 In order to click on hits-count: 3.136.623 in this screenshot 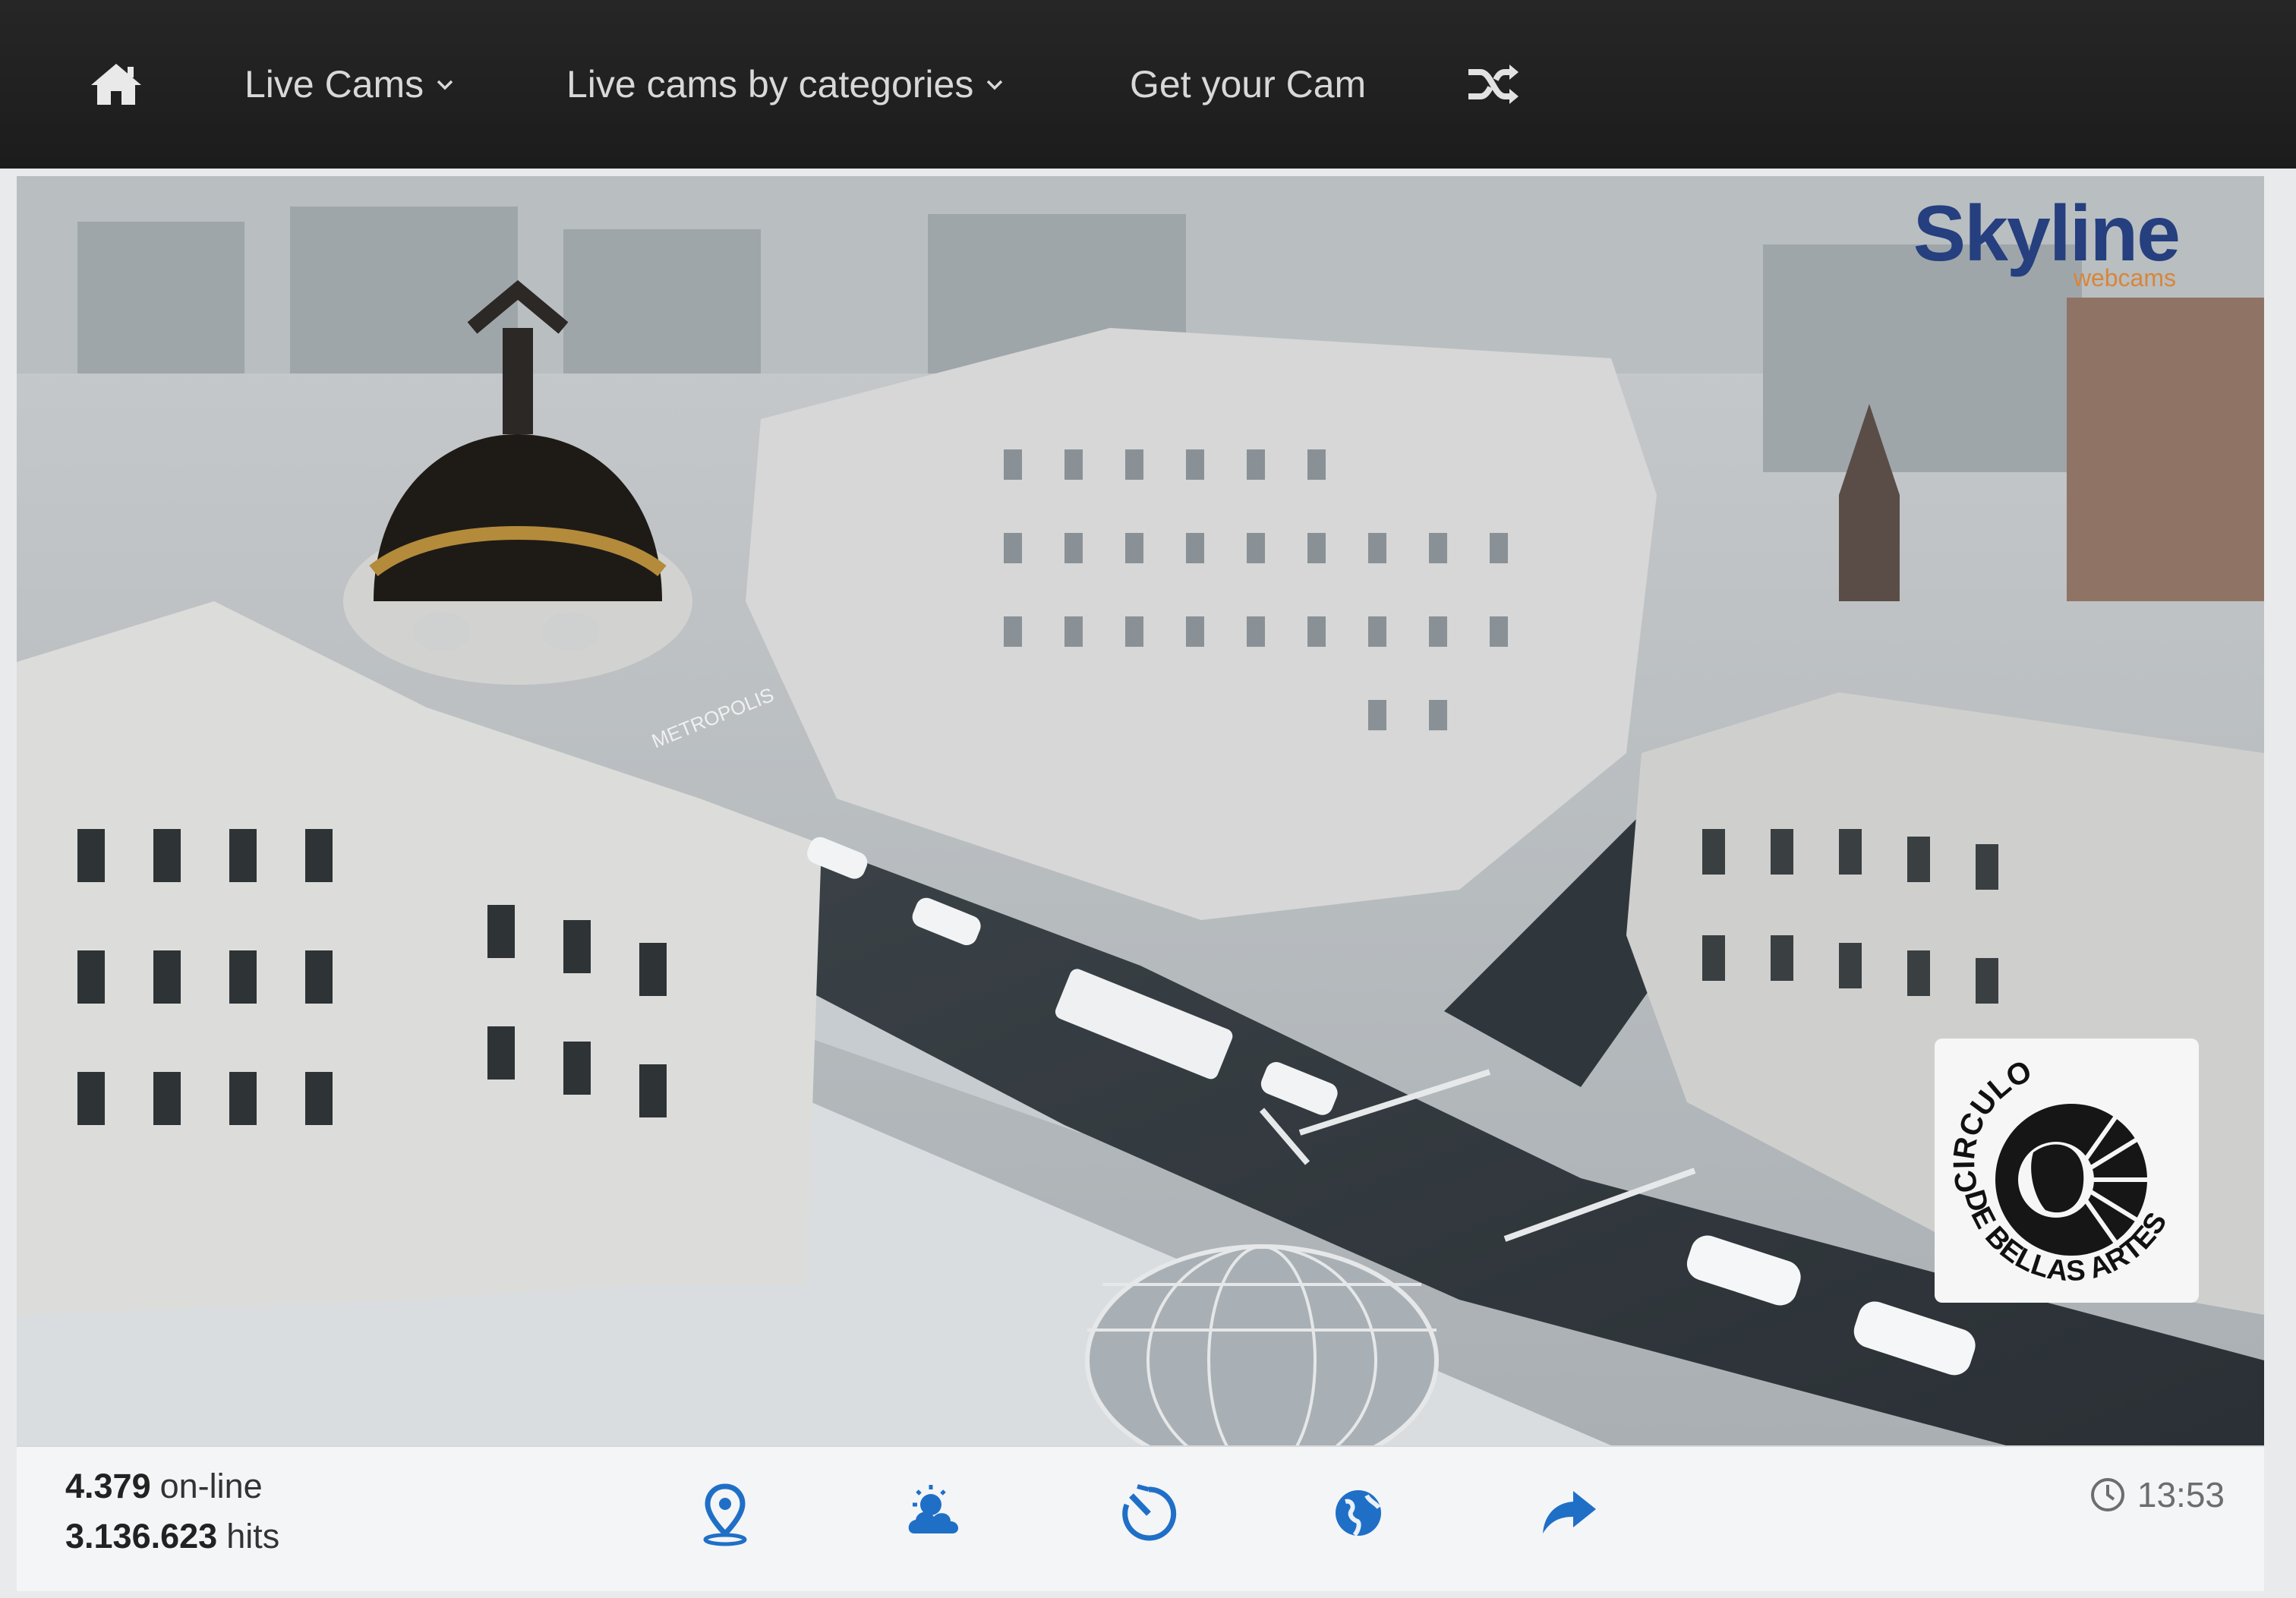, I will do `click(141, 1536)`.